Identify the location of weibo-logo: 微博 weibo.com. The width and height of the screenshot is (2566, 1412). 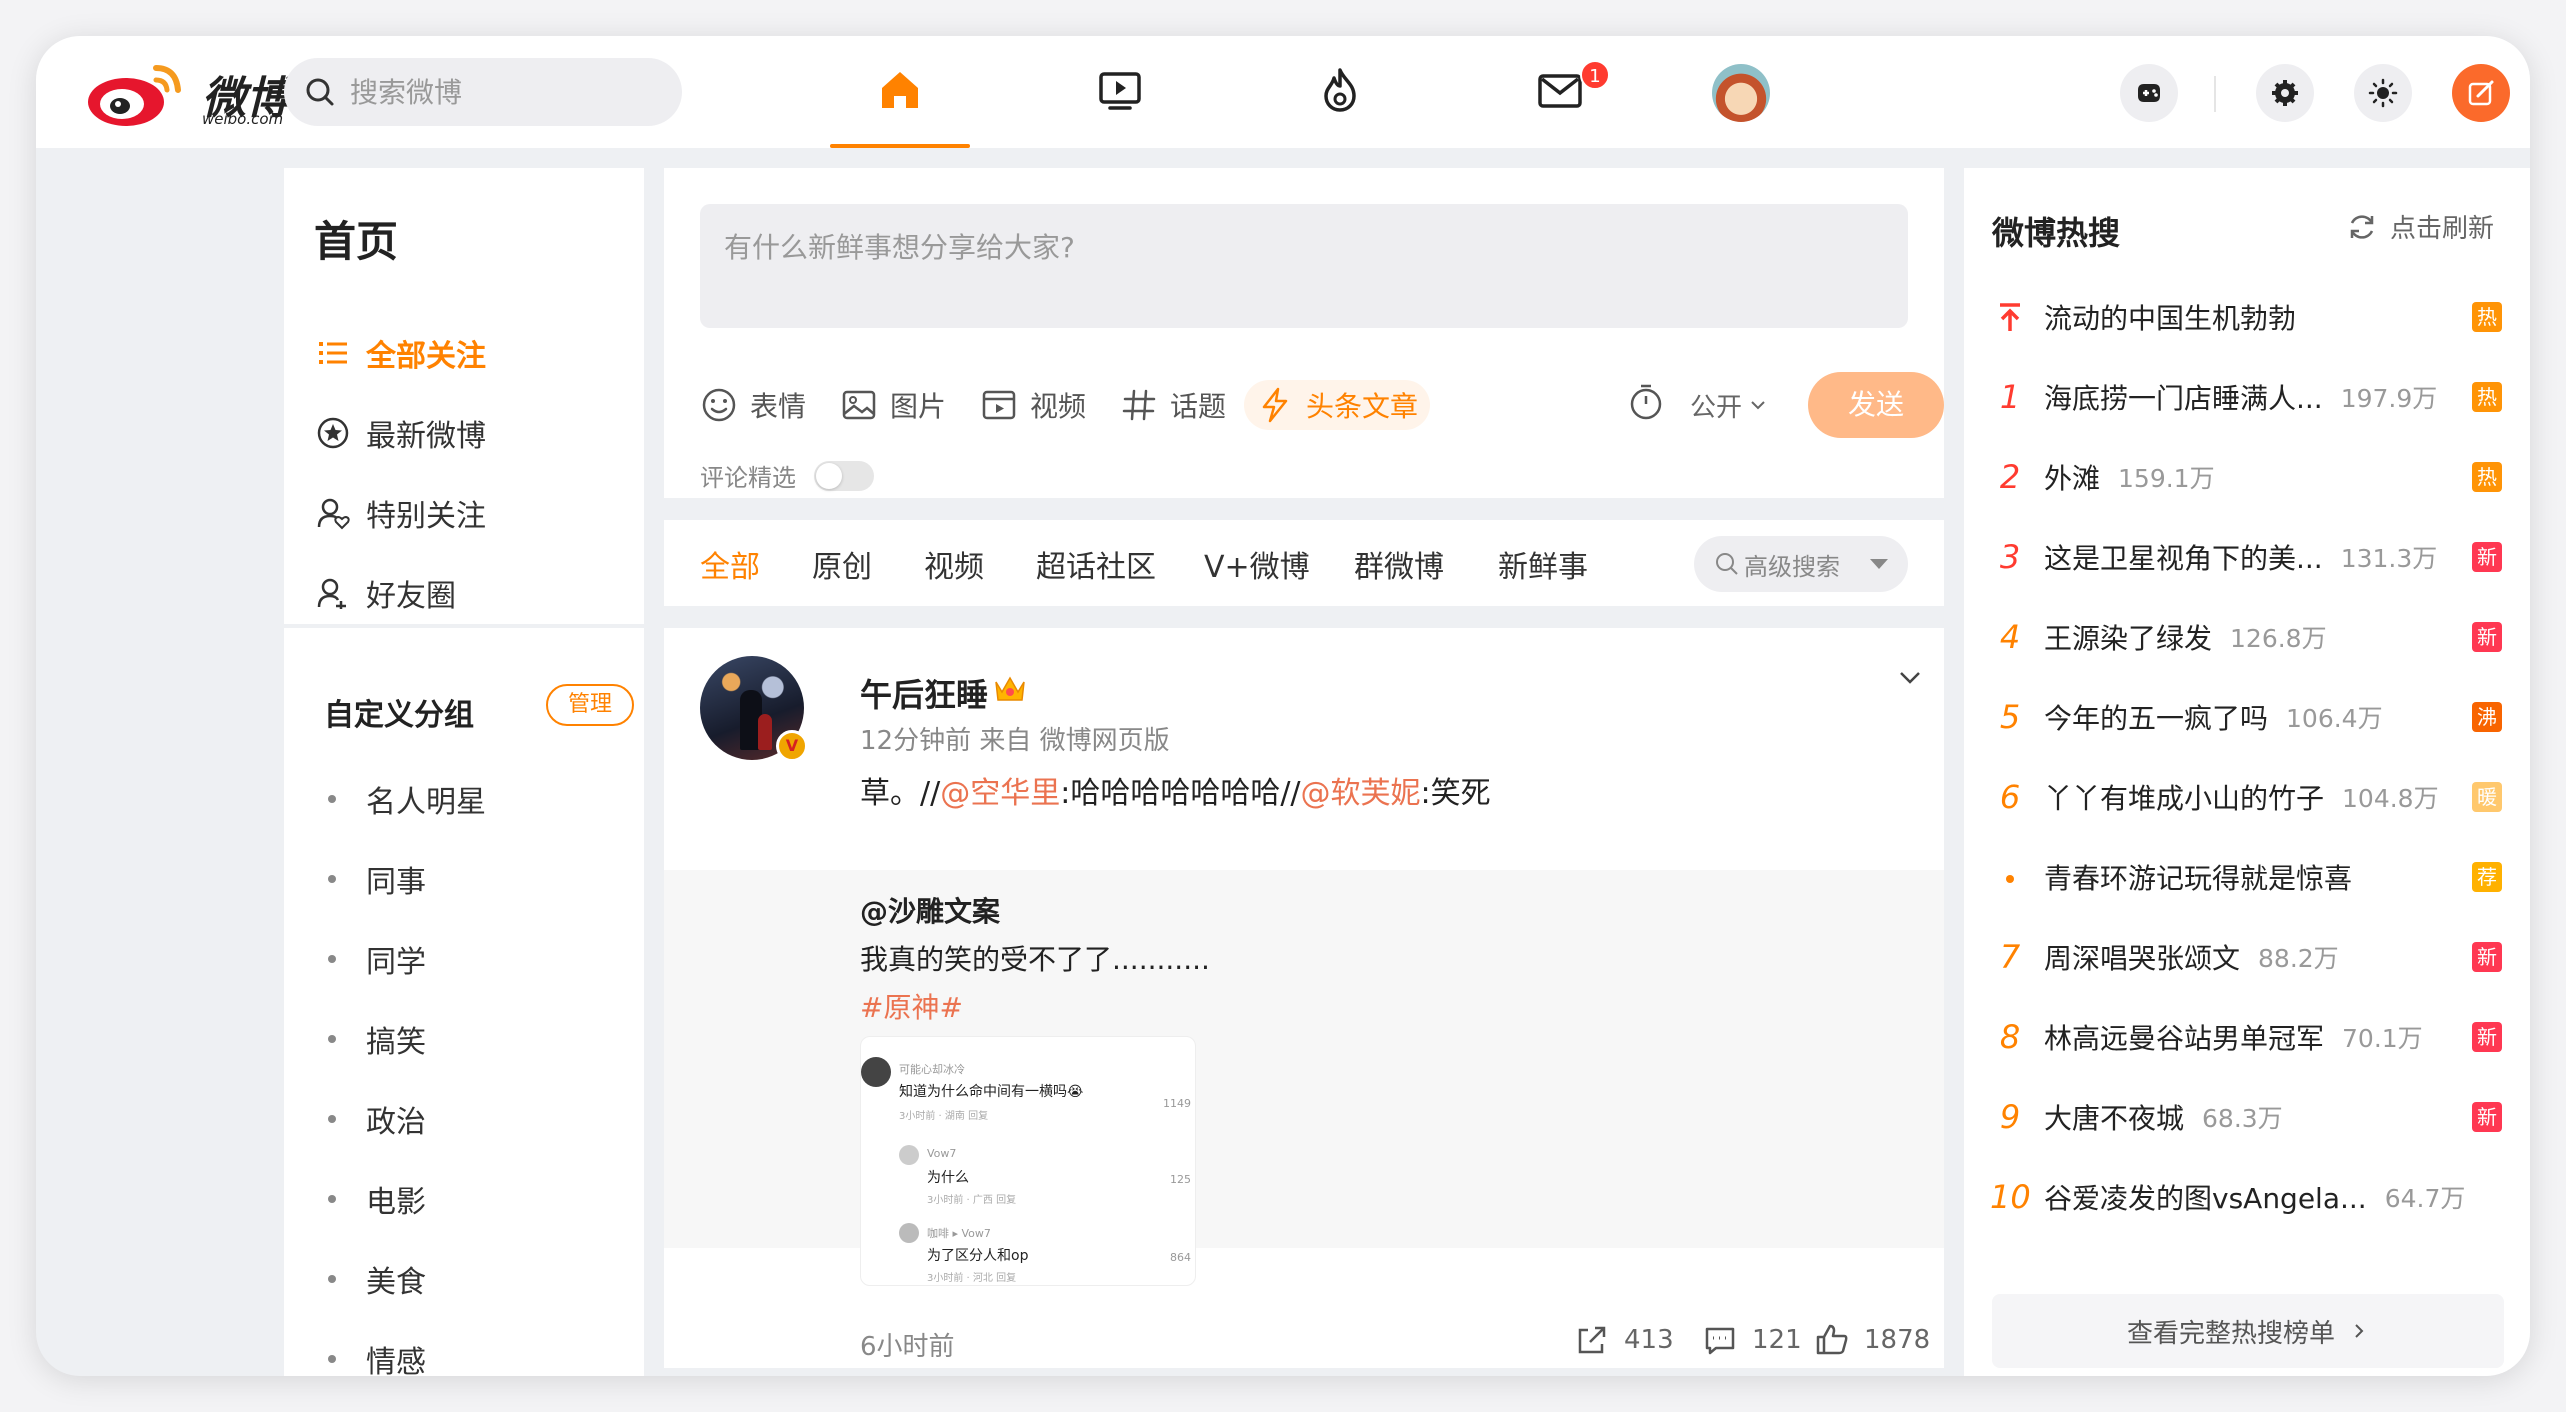
(197, 93).